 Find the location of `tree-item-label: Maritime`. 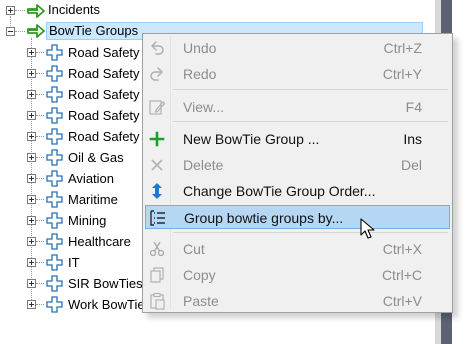

tree-item-label: Maritime is located at coordinates (93, 199).